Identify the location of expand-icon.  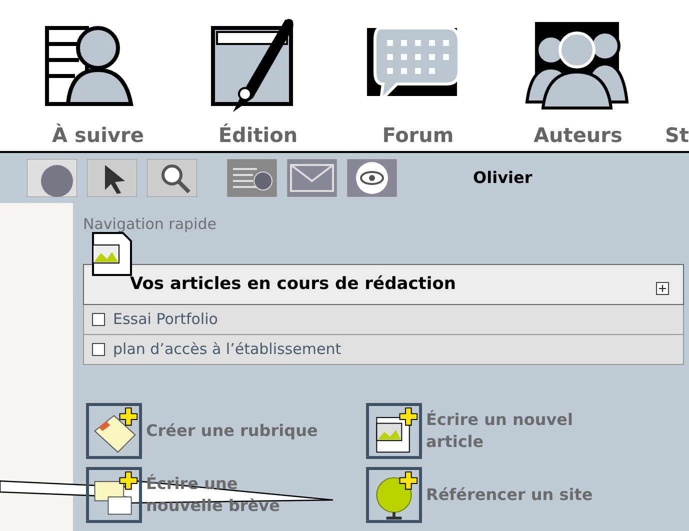
(662, 288).